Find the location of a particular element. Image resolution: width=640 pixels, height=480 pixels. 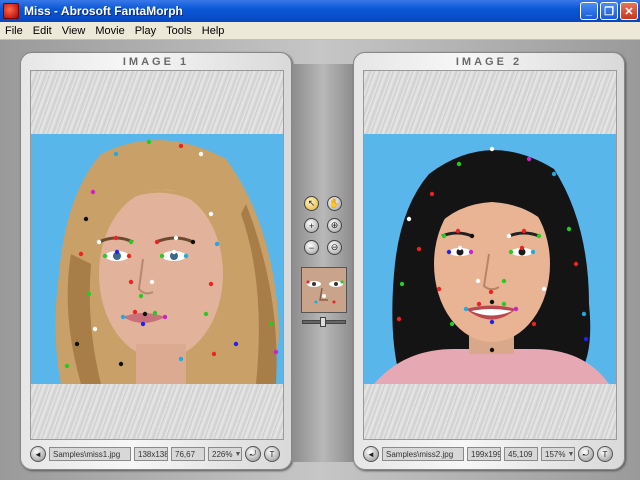

image1-coords: 76,67 is located at coordinates (188, 454).